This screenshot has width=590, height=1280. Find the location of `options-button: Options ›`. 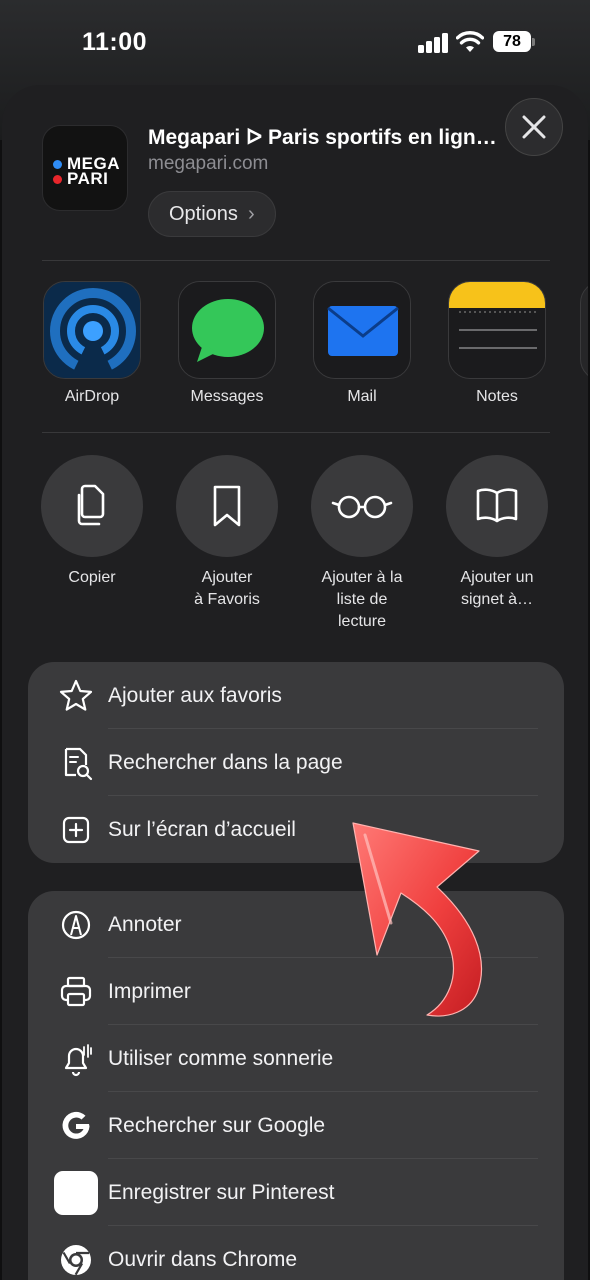

options-button: Options › is located at coordinates (212, 214).